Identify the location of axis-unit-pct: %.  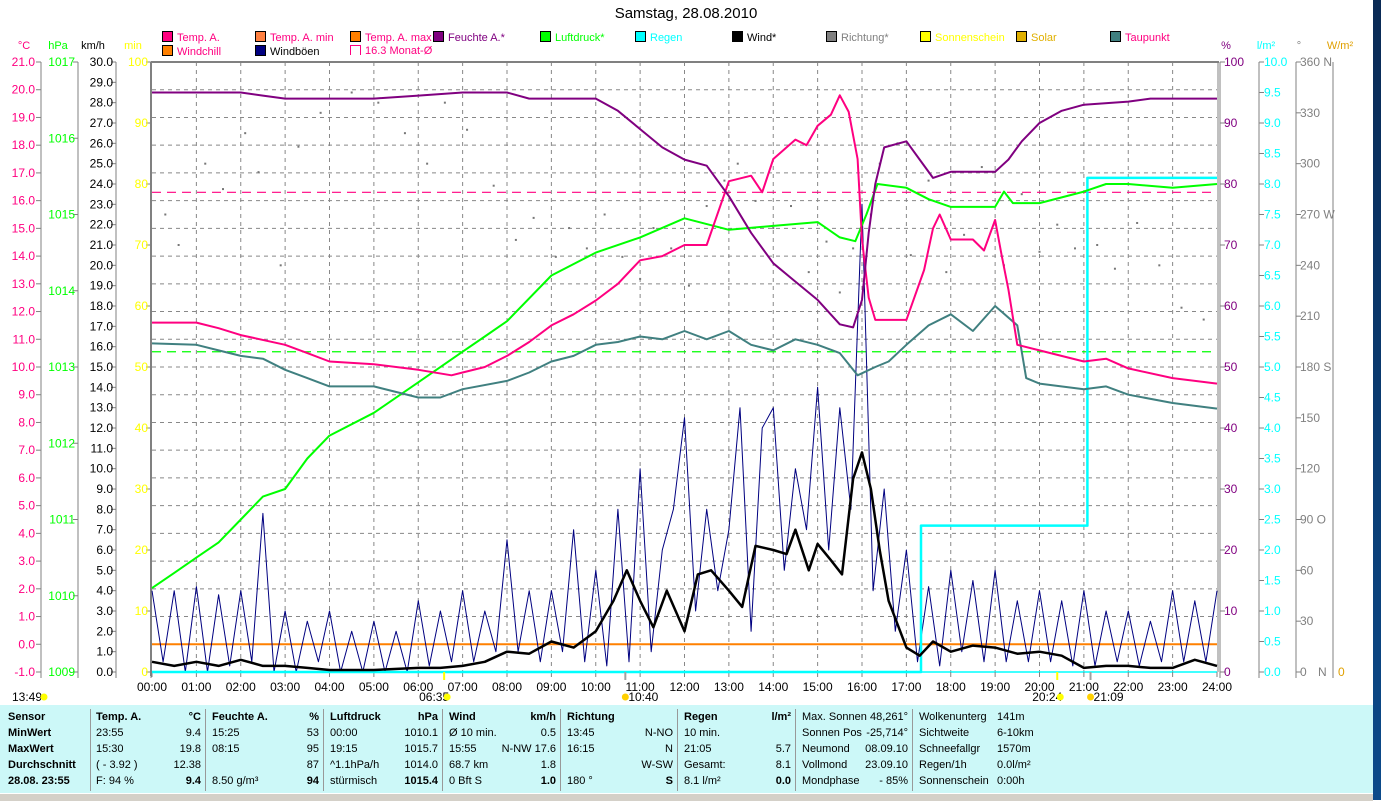
(1226, 46).